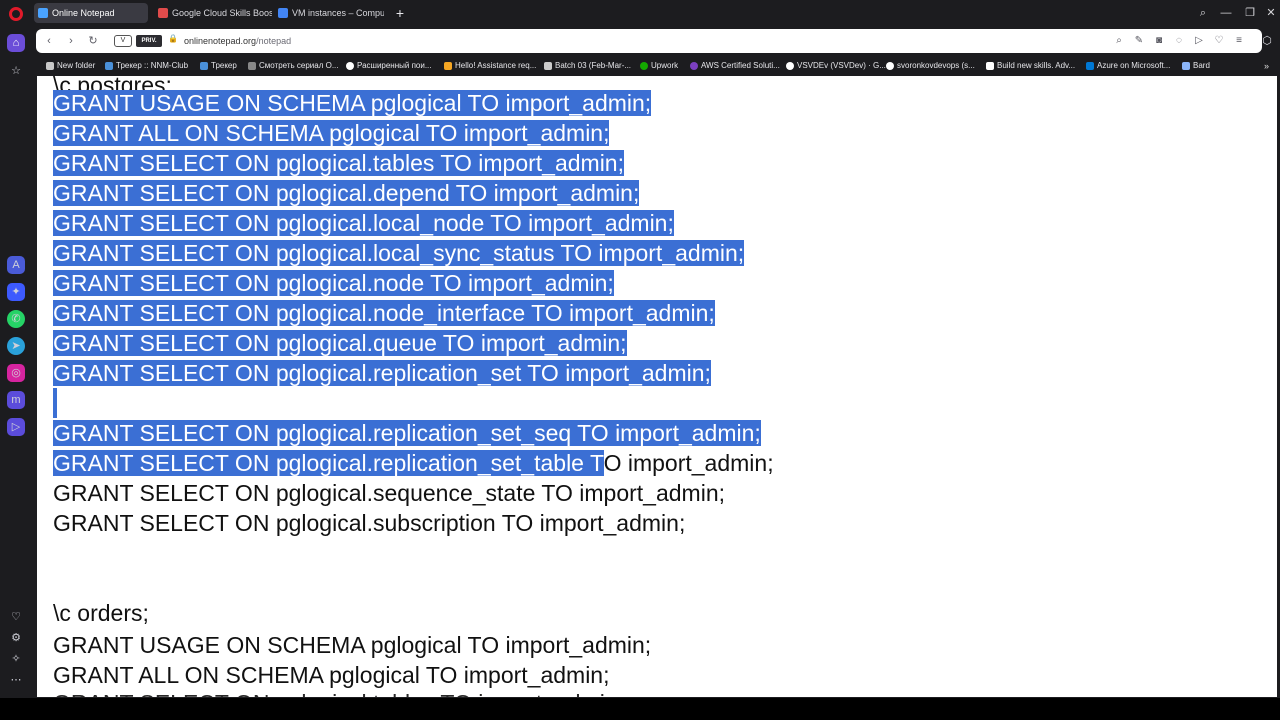  What do you see at coordinates (16, 292) in the screenshot?
I see `messenger-icon: ✦` at bounding box center [16, 292].